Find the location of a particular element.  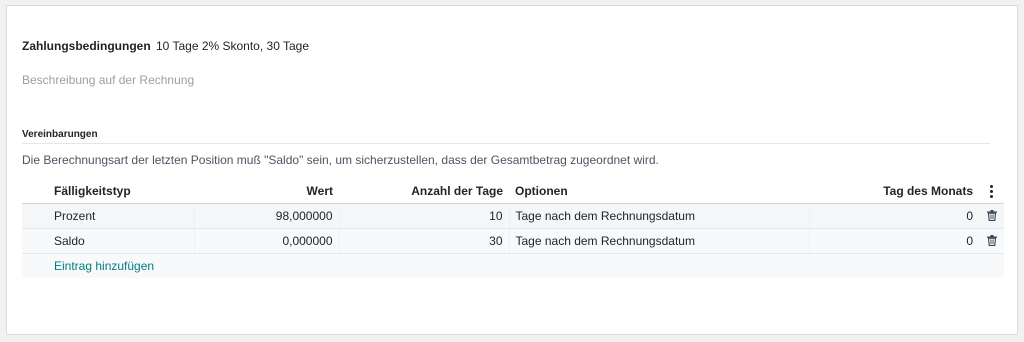

column-header-due-type: Fälligkeitstyp is located at coordinates (108, 191).